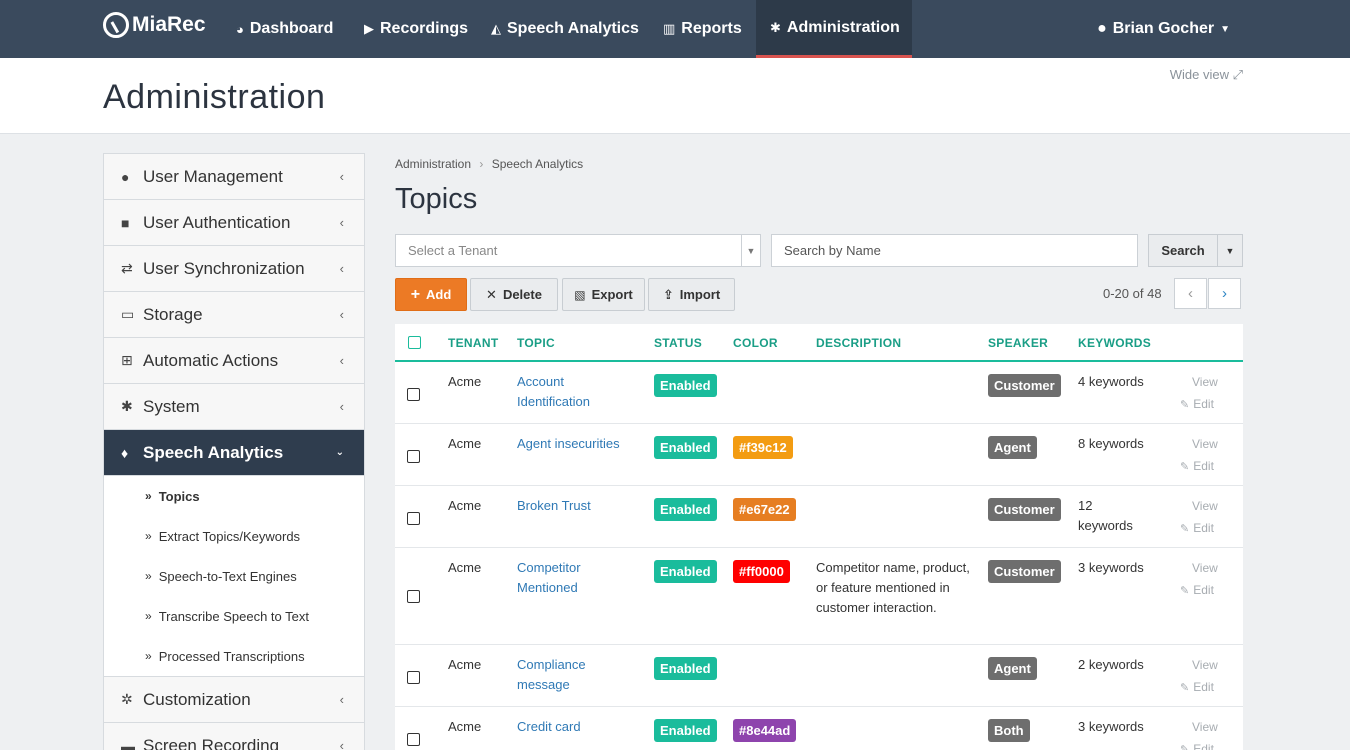 Image resolution: width=1350 pixels, height=750 pixels. What do you see at coordinates (514, 294) in the screenshot?
I see `delete-button: ✕ Delete` at bounding box center [514, 294].